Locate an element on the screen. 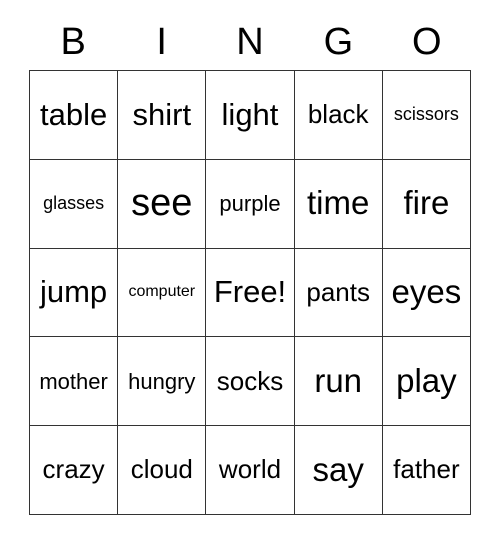 This screenshot has width=500, height=544. bingo-cell-label: say is located at coordinates (338, 469).